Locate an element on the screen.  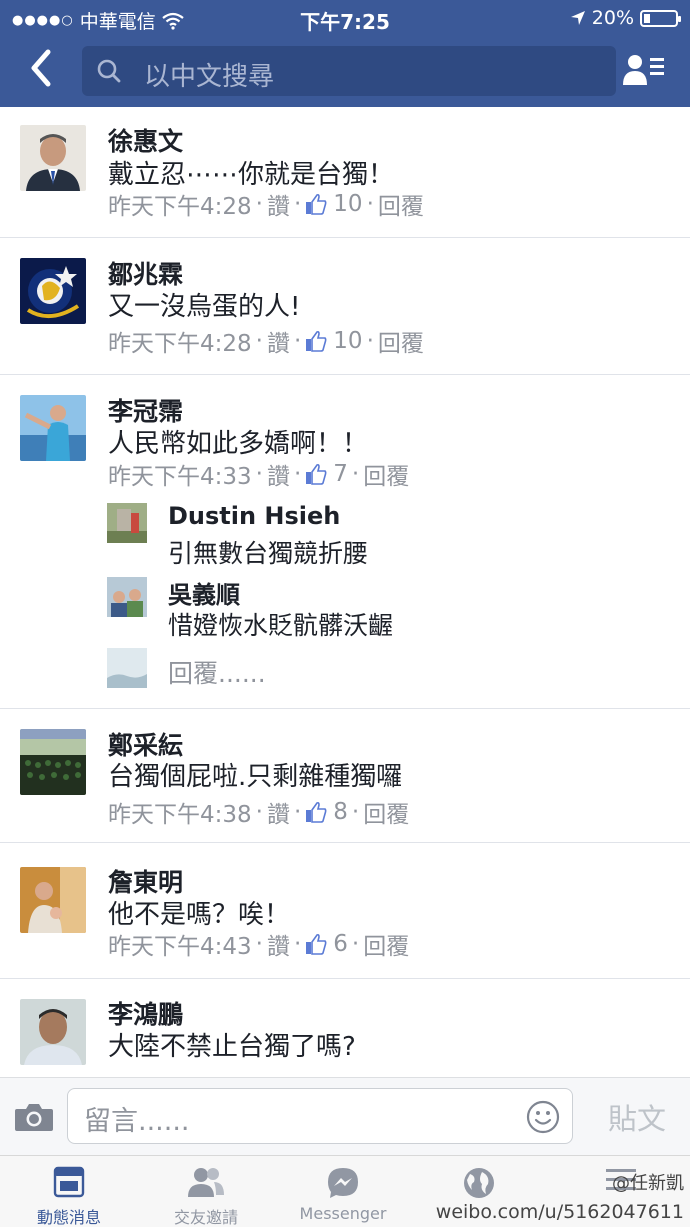
friend-requests-icon is located at coordinates (206, 1182).